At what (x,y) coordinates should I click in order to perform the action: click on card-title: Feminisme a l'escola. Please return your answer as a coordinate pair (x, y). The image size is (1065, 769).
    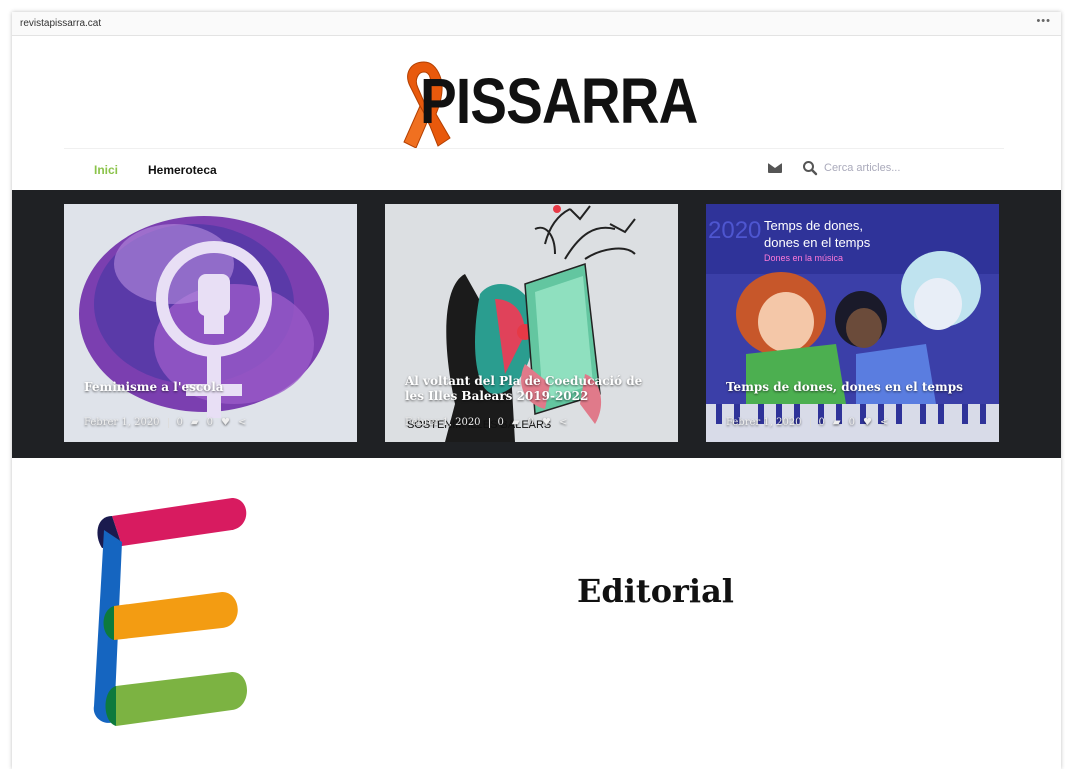
    Looking at the image, I should click on (210, 387).